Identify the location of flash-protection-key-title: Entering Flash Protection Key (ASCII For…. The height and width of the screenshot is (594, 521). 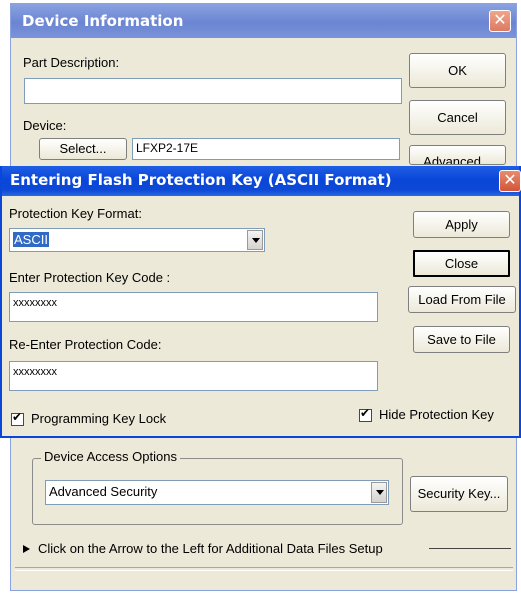
(201, 180).